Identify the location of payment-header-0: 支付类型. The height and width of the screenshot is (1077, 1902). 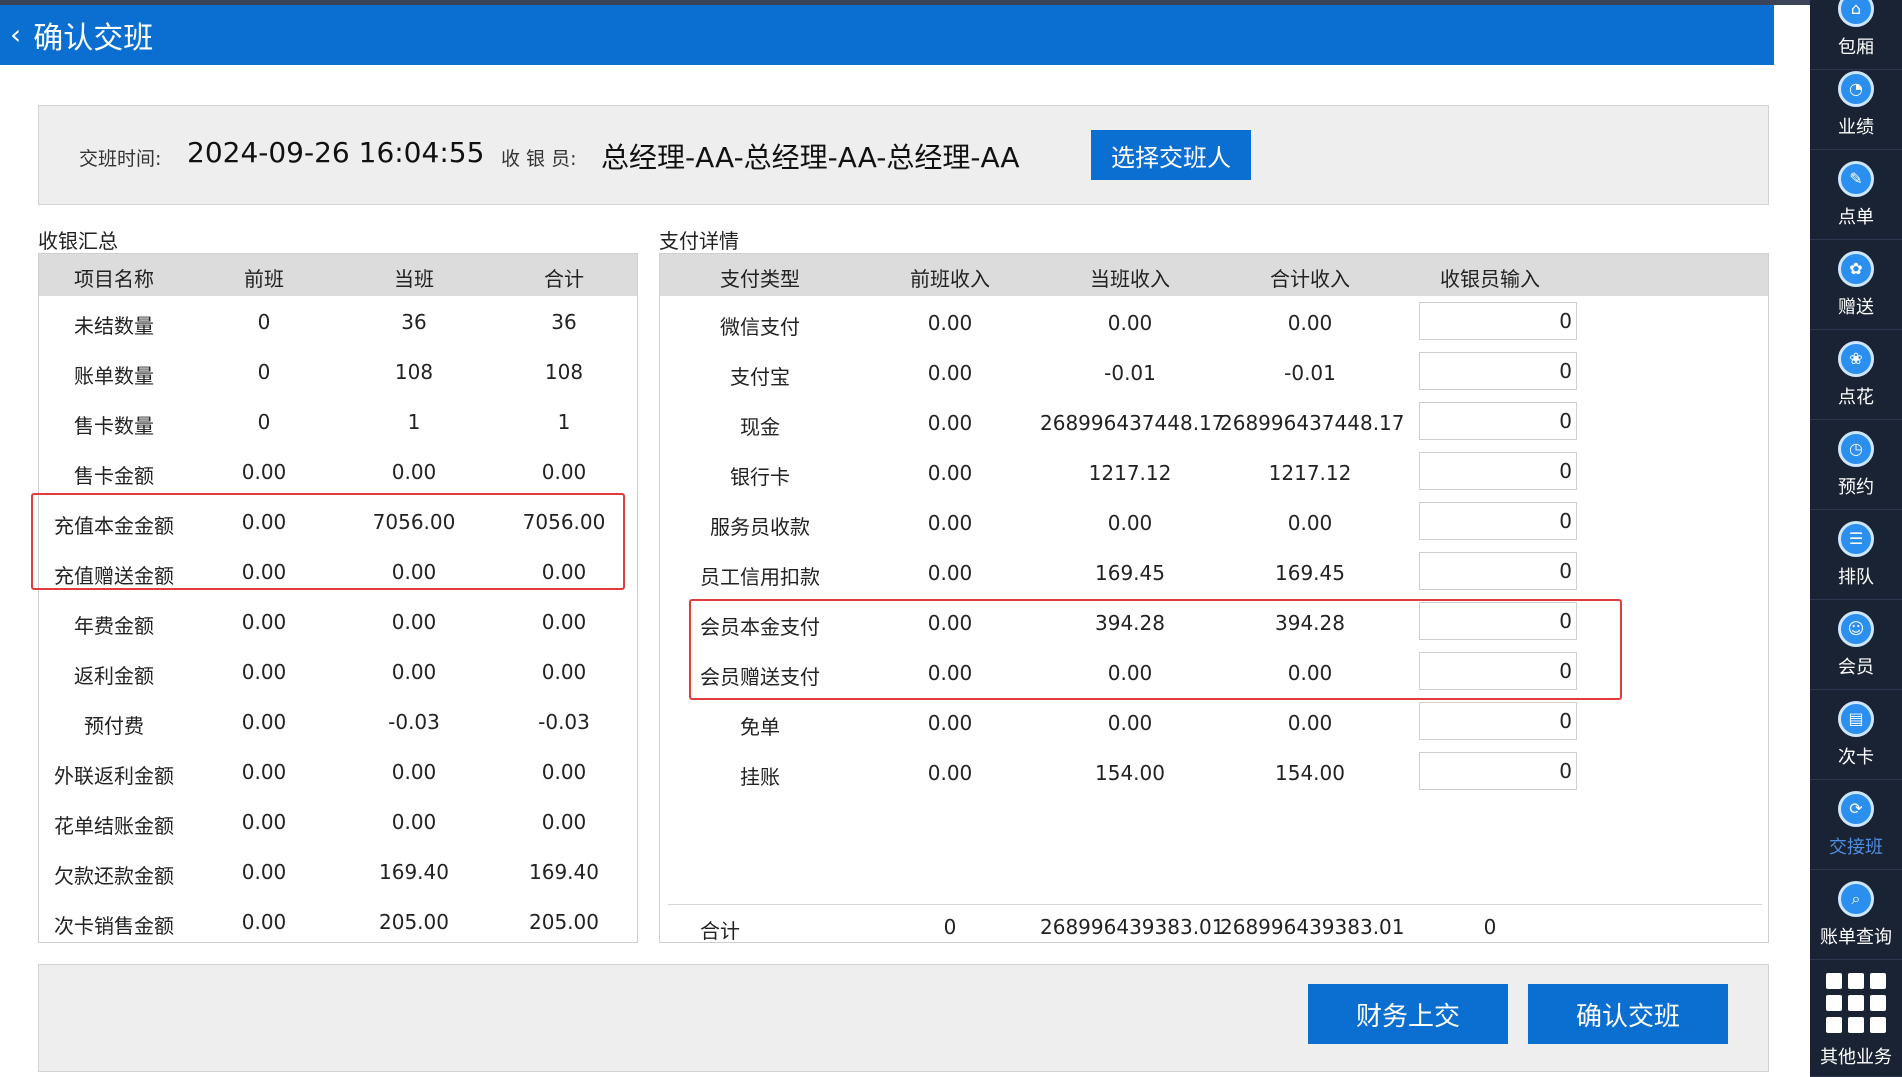
(760, 279).